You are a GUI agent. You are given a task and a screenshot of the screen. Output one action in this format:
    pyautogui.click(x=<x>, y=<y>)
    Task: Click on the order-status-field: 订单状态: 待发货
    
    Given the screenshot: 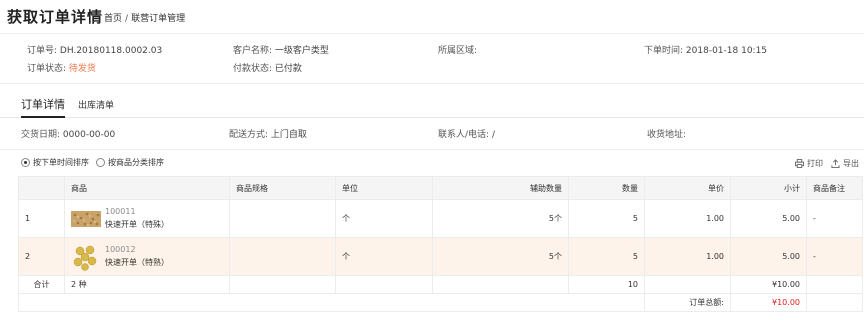 What is the action you would take?
    pyautogui.click(x=61, y=67)
    